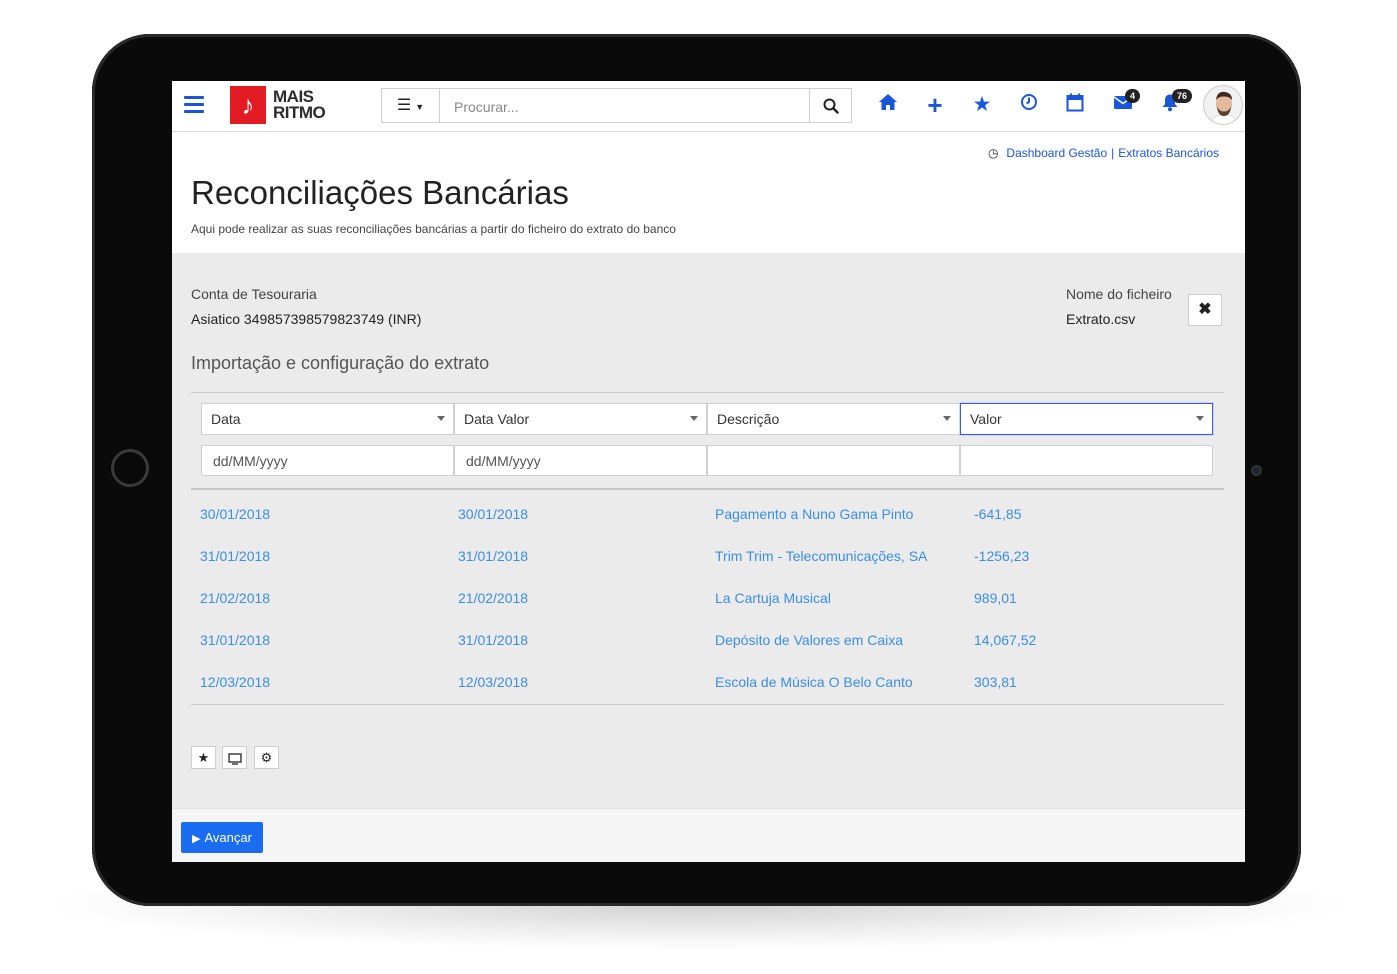  I want to click on favorite-button: ★, so click(203, 757).